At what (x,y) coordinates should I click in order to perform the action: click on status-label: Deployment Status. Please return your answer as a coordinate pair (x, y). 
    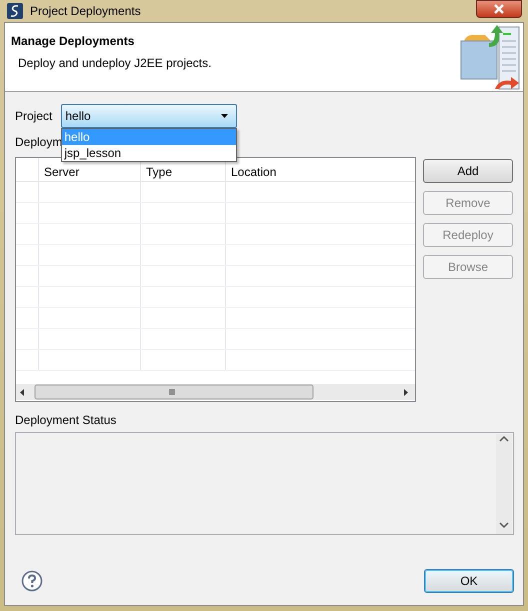
    Looking at the image, I should click on (66, 420).